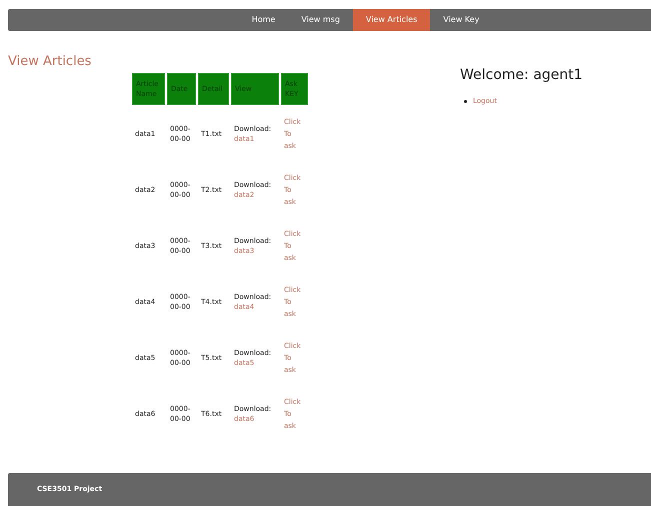 The image size is (651, 506). What do you see at coordinates (391, 20) in the screenshot?
I see `nav-tab: View Articles` at bounding box center [391, 20].